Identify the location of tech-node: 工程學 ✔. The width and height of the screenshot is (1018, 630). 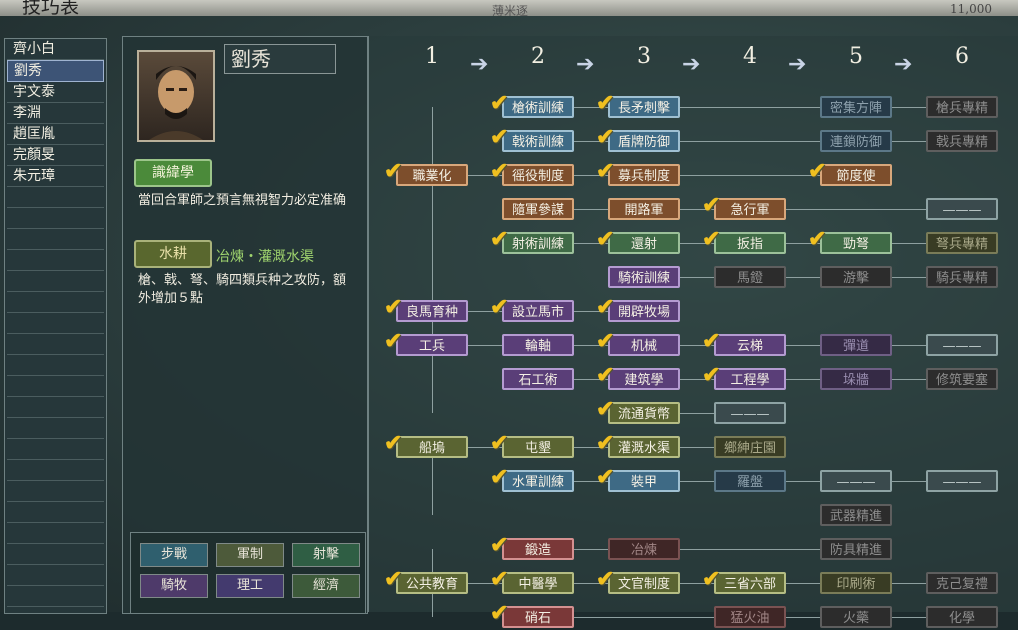
(744, 377).